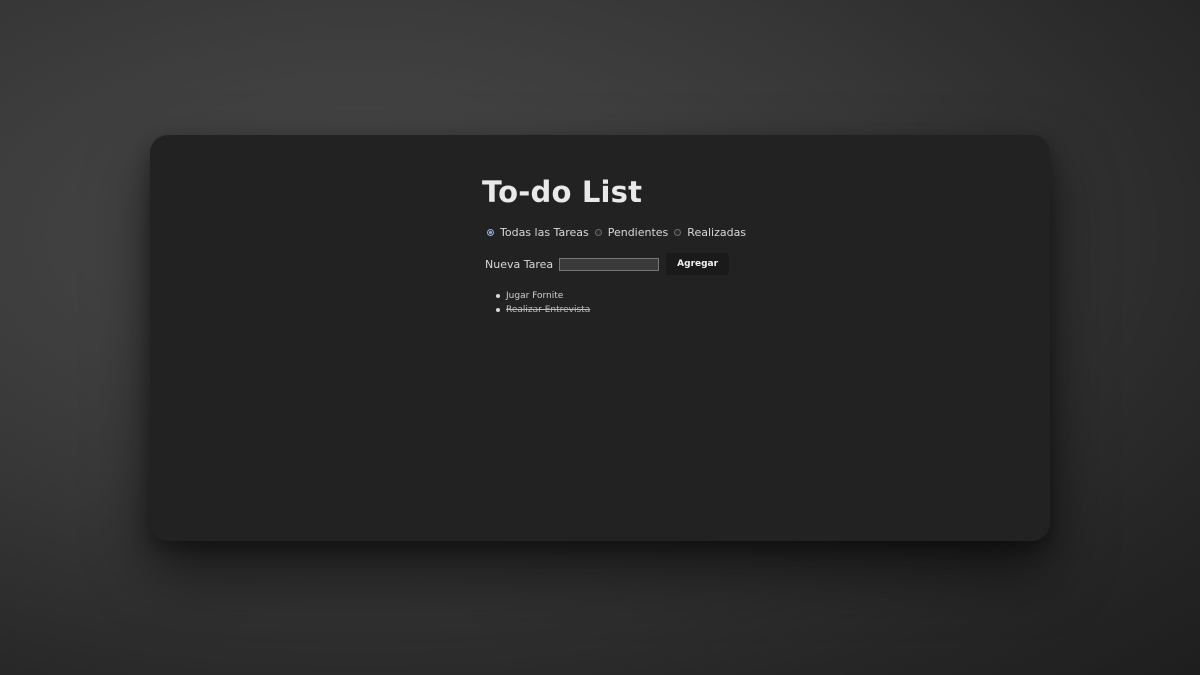 Image resolution: width=1200 pixels, height=675 pixels. Describe the element at coordinates (717, 232) in the screenshot. I see `filter-done-label: Realizadas` at that location.